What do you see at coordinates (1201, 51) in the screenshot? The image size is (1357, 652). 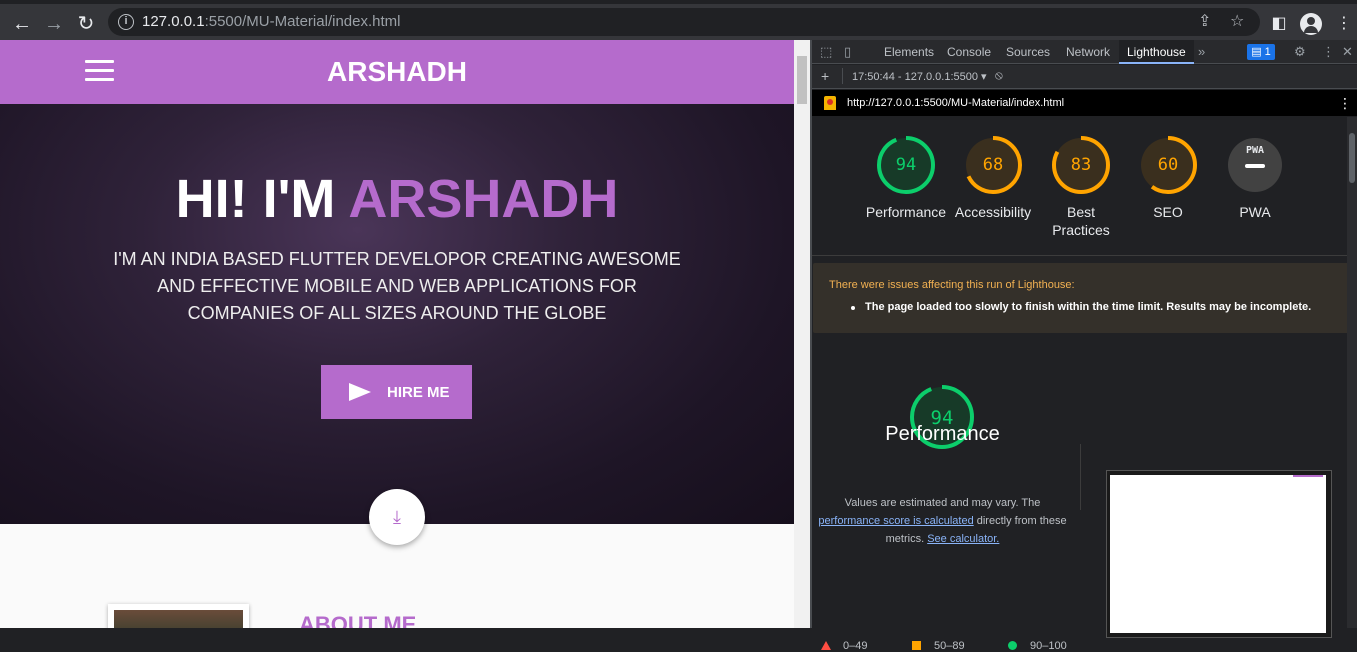 I see `more-tabs-icon: »` at bounding box center [1201, 51].